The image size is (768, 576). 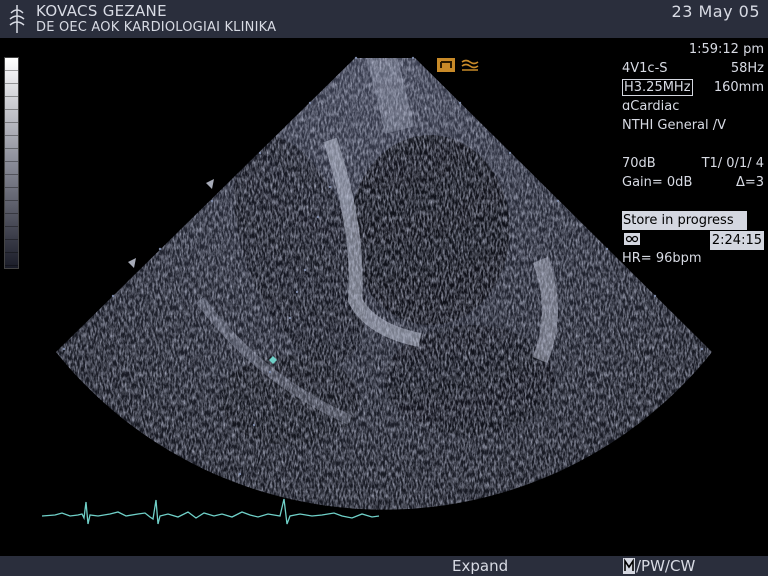 I want to click on orientation-icon, so click(x=458, y=65).